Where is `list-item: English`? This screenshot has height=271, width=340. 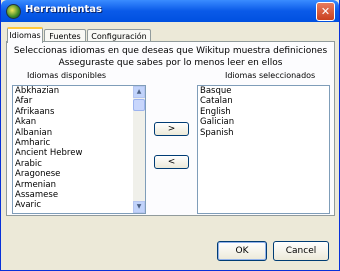
list-item: English is located at coordinates (263, 112).